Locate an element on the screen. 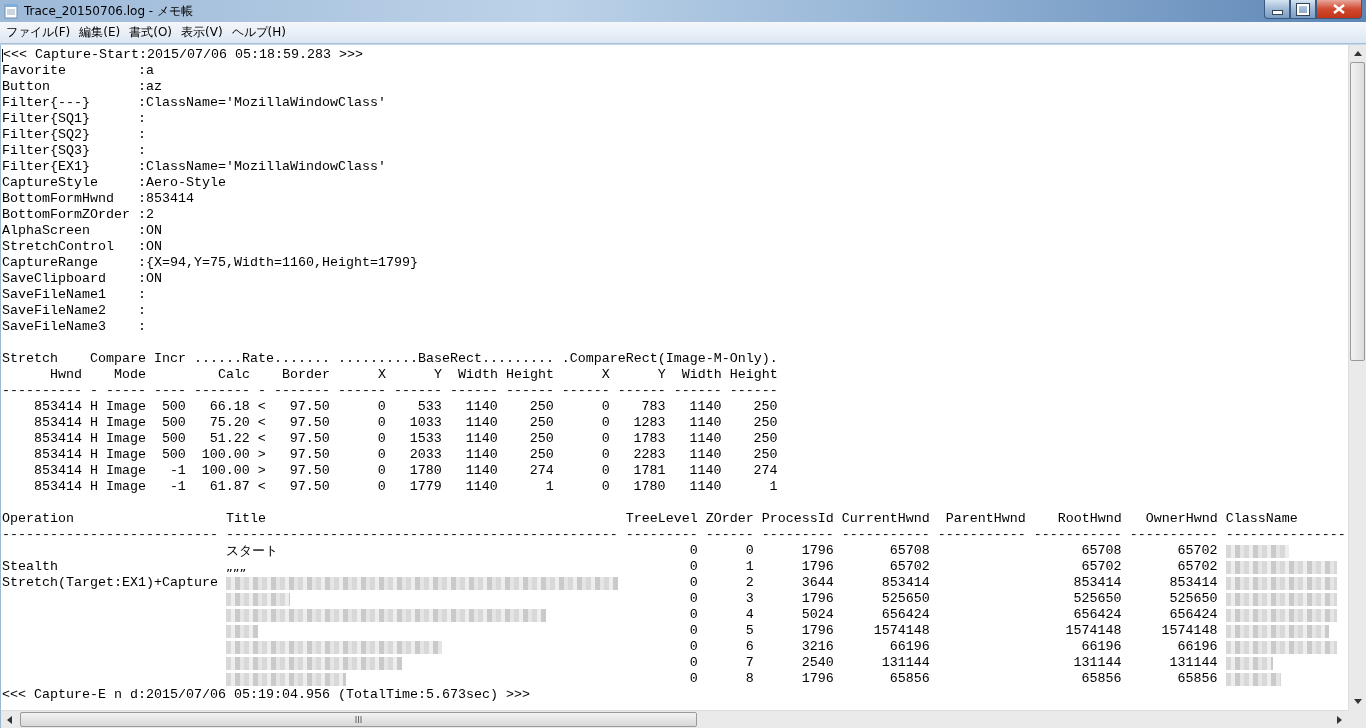 This screenshot has width=1366, height=728. close-icon is located at coordinates (1339, 9).